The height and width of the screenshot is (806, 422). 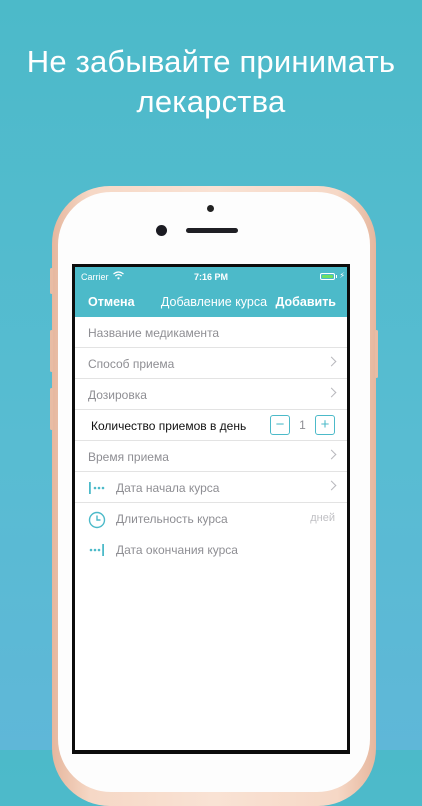 I want to click on doses-per-day-row: Количество приемов в день − 1 +, so click(x=211, y=425).